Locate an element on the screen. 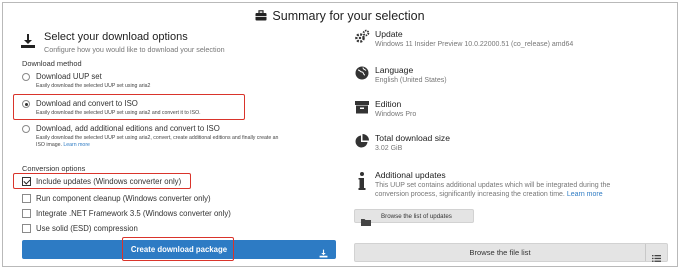 This screenshot has width=680, height=269. archive-box-icon is located at coordinates (362, 107).